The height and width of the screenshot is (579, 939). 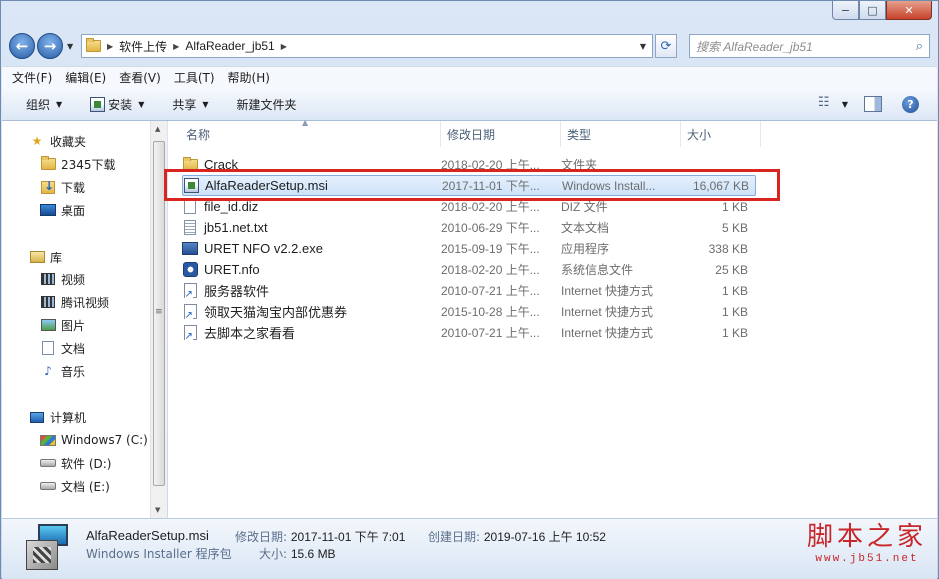 What do you see at coordinates (48, 440) in the screenshot?
I see `windows-drive-icon` at bounding box center [48, 440].